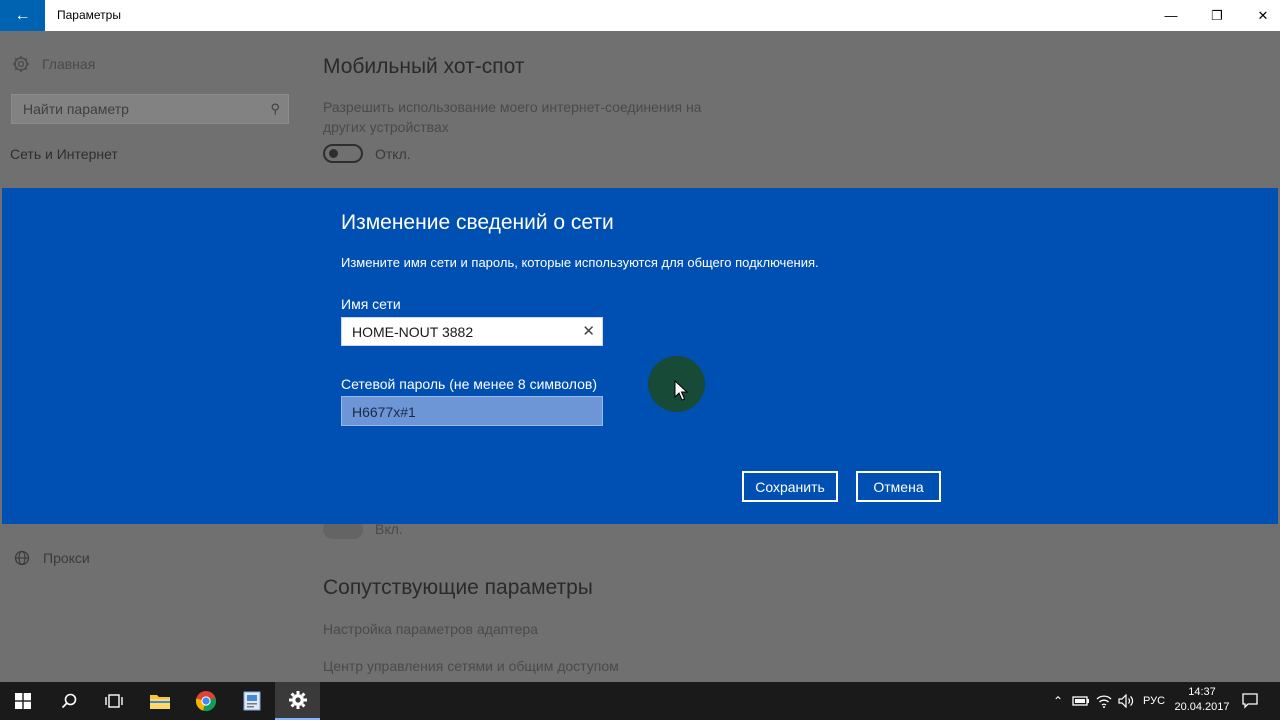 The image size is (1280, 720). I want to click on back-button: ←, so click(22, 15).